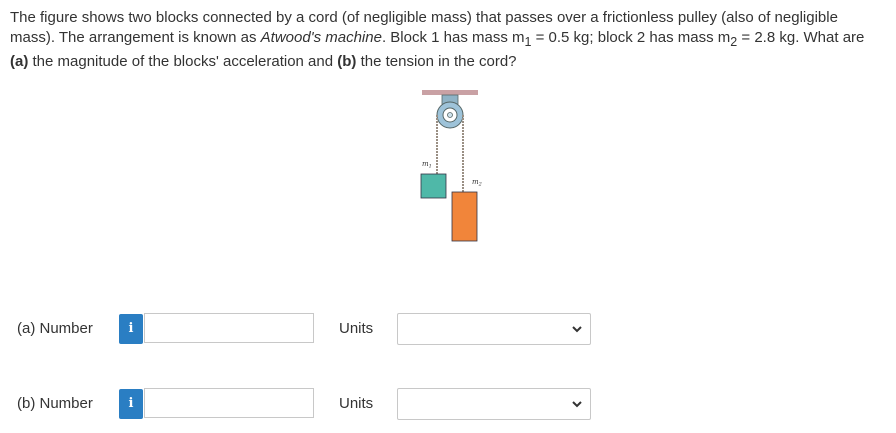 Image resolution: width=896 pixels, height=433 pixels. I want to click on m2-label: m2, so click(477, 183).